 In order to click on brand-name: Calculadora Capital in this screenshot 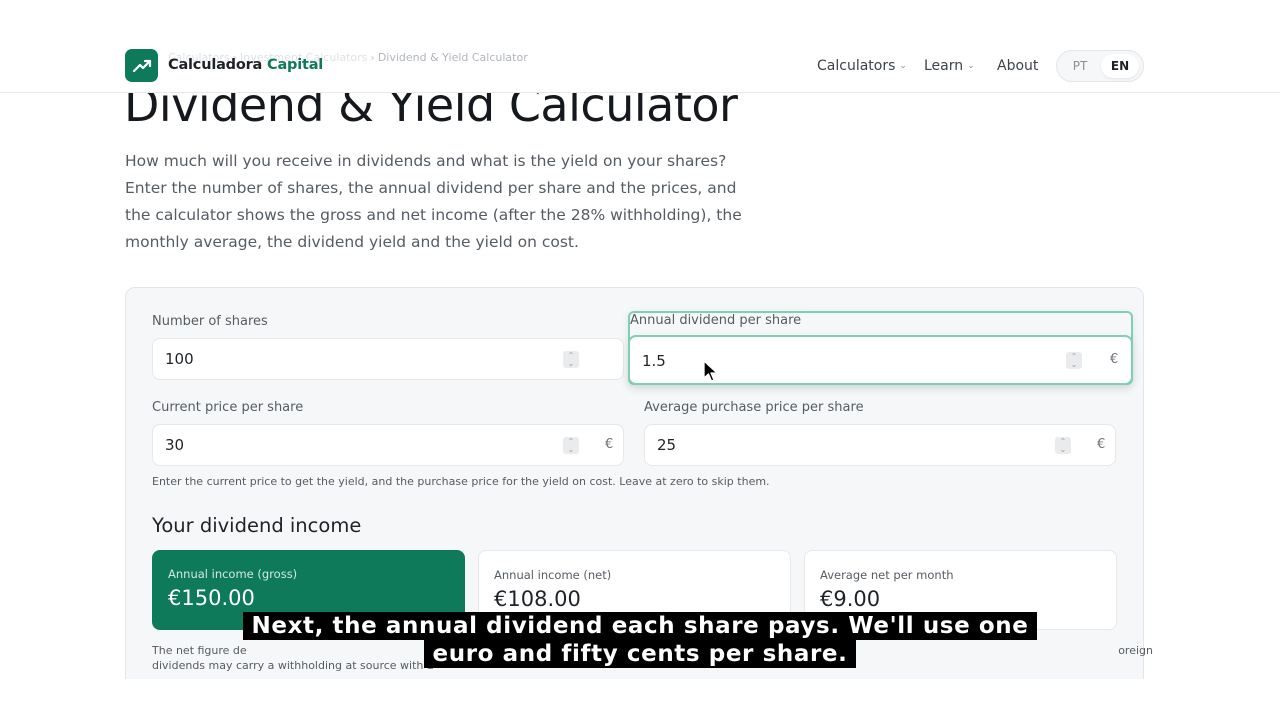, I will do `click(245, 65)`.